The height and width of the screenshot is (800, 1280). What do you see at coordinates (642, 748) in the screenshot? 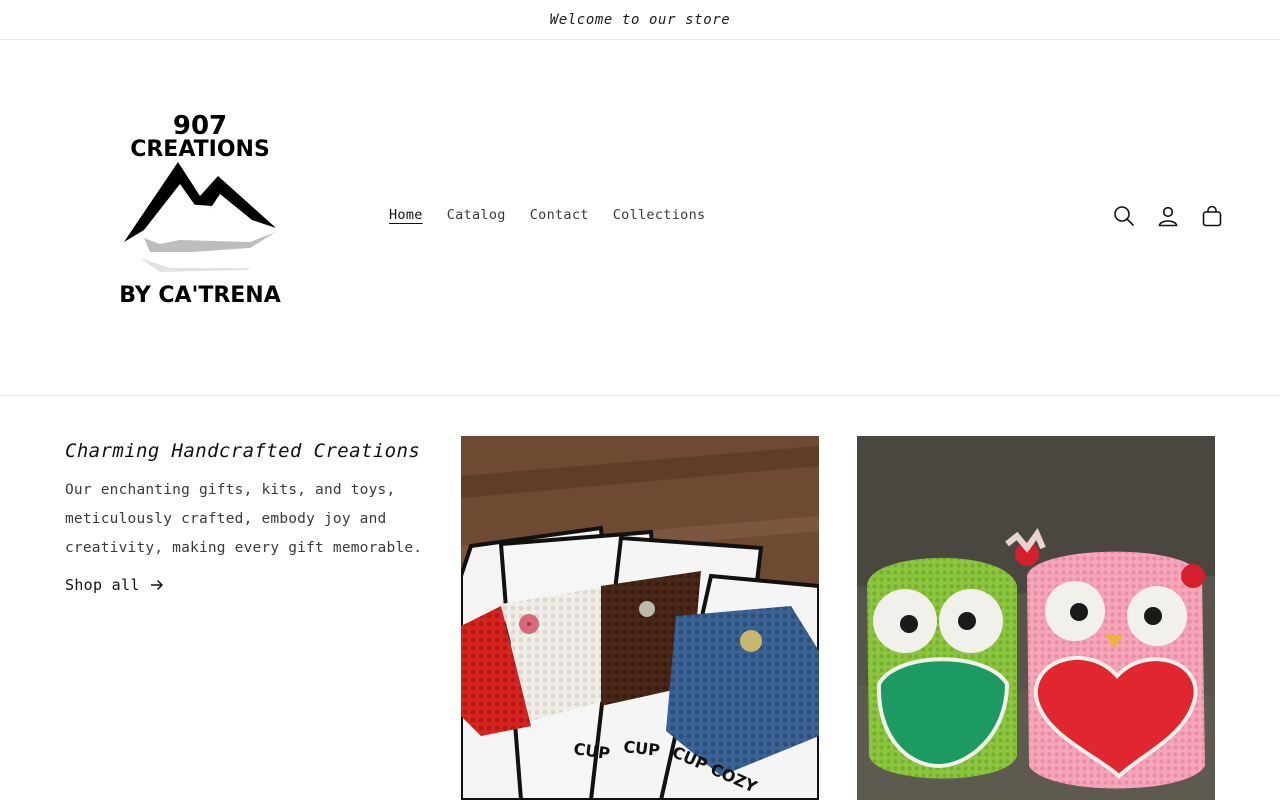
I see `sleeve-label-2: CUP` at bounding box center [642, 748].